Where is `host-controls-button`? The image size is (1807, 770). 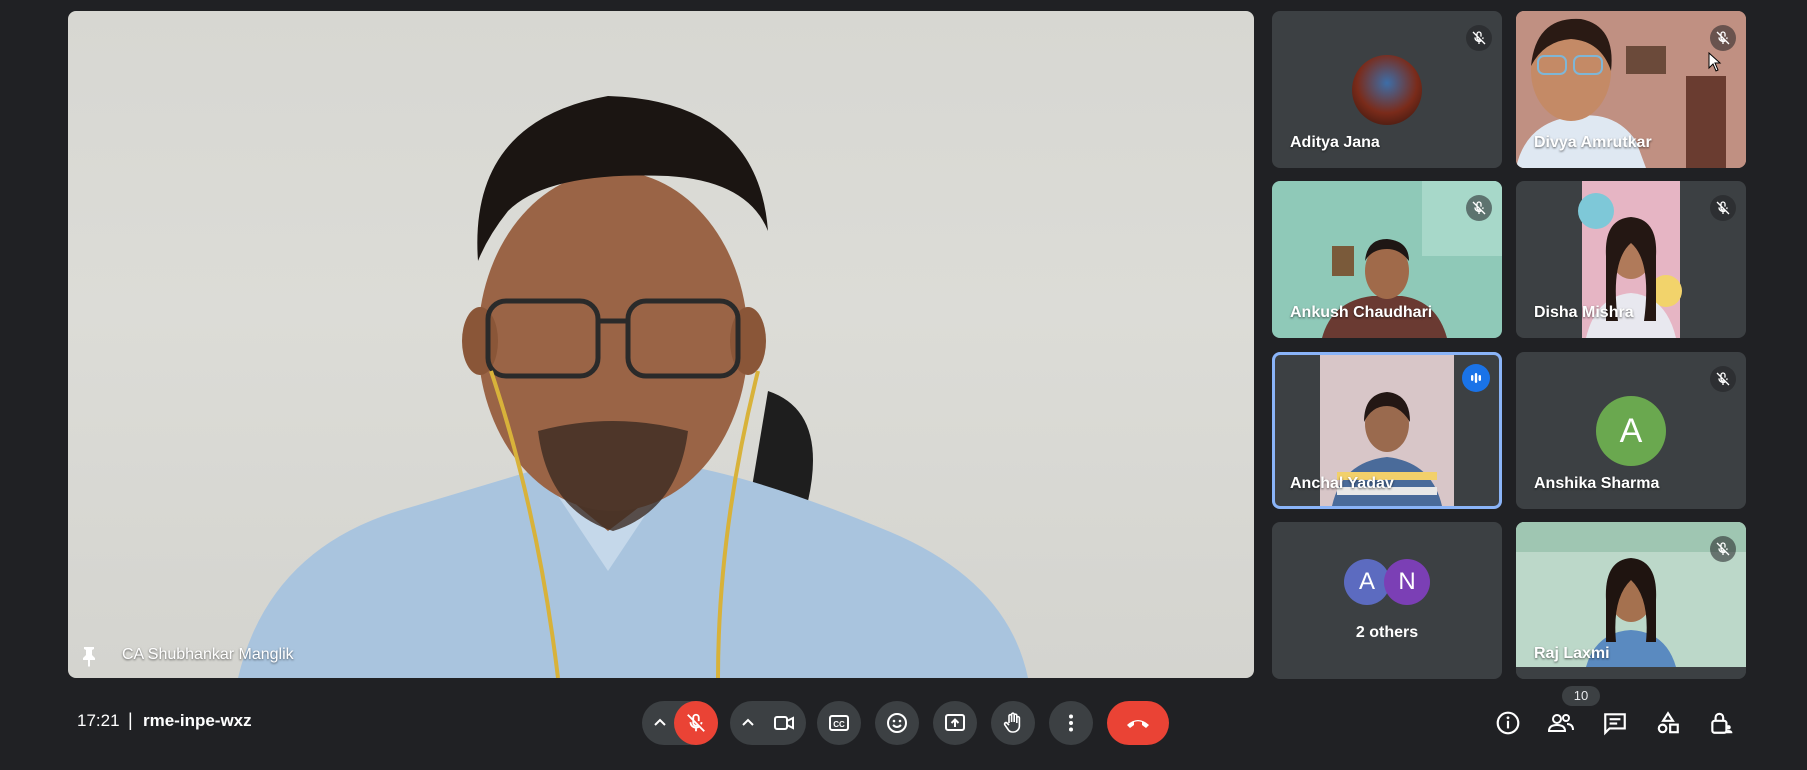 host-controls-button is located at coordinates (1721, 723).